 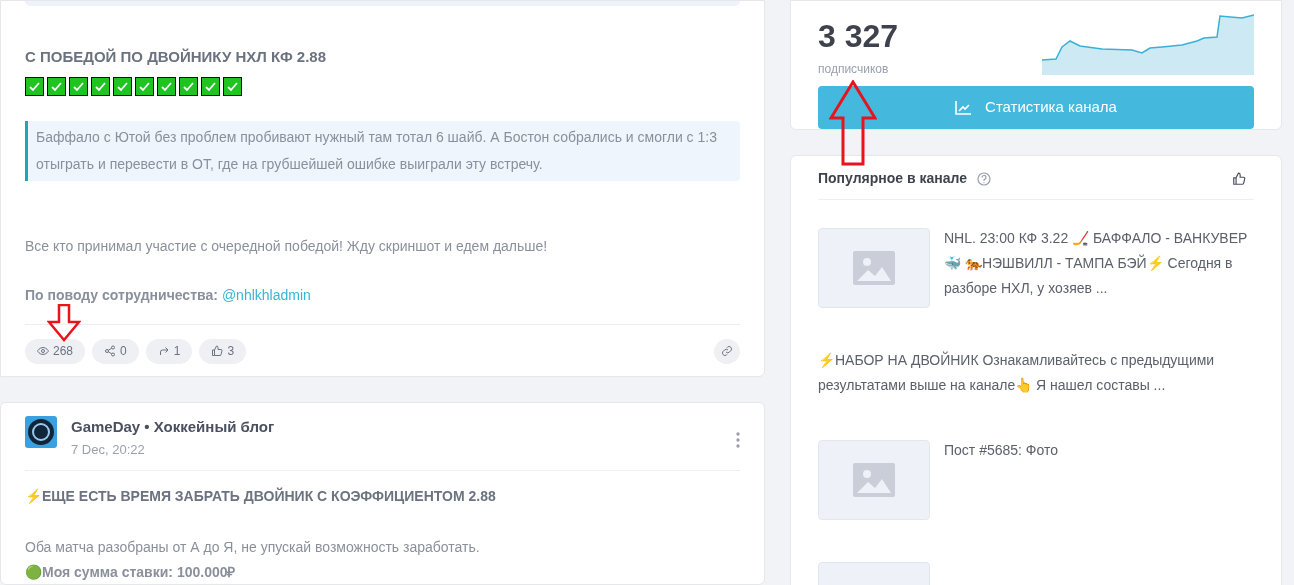 I want to click on post-title: С ПОБЕДОЙ ПО ДВОЙНИКУ НХЛ КФ 2.88, so click(x=176, y=57).